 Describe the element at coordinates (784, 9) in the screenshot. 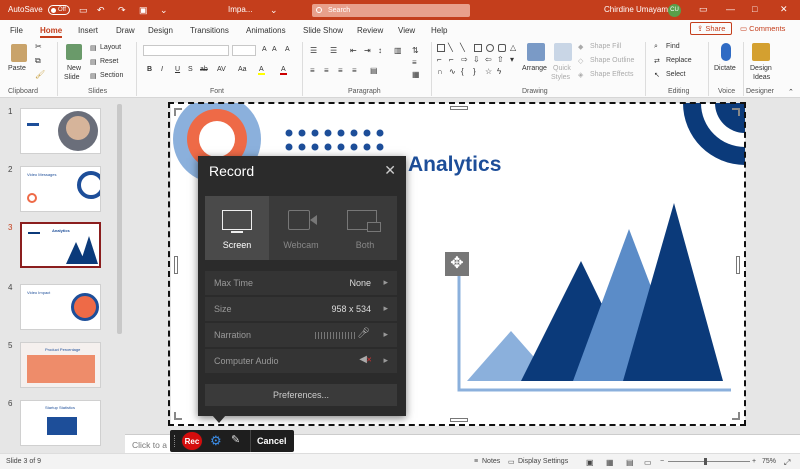

I see `close-icon: ✕` at that location.